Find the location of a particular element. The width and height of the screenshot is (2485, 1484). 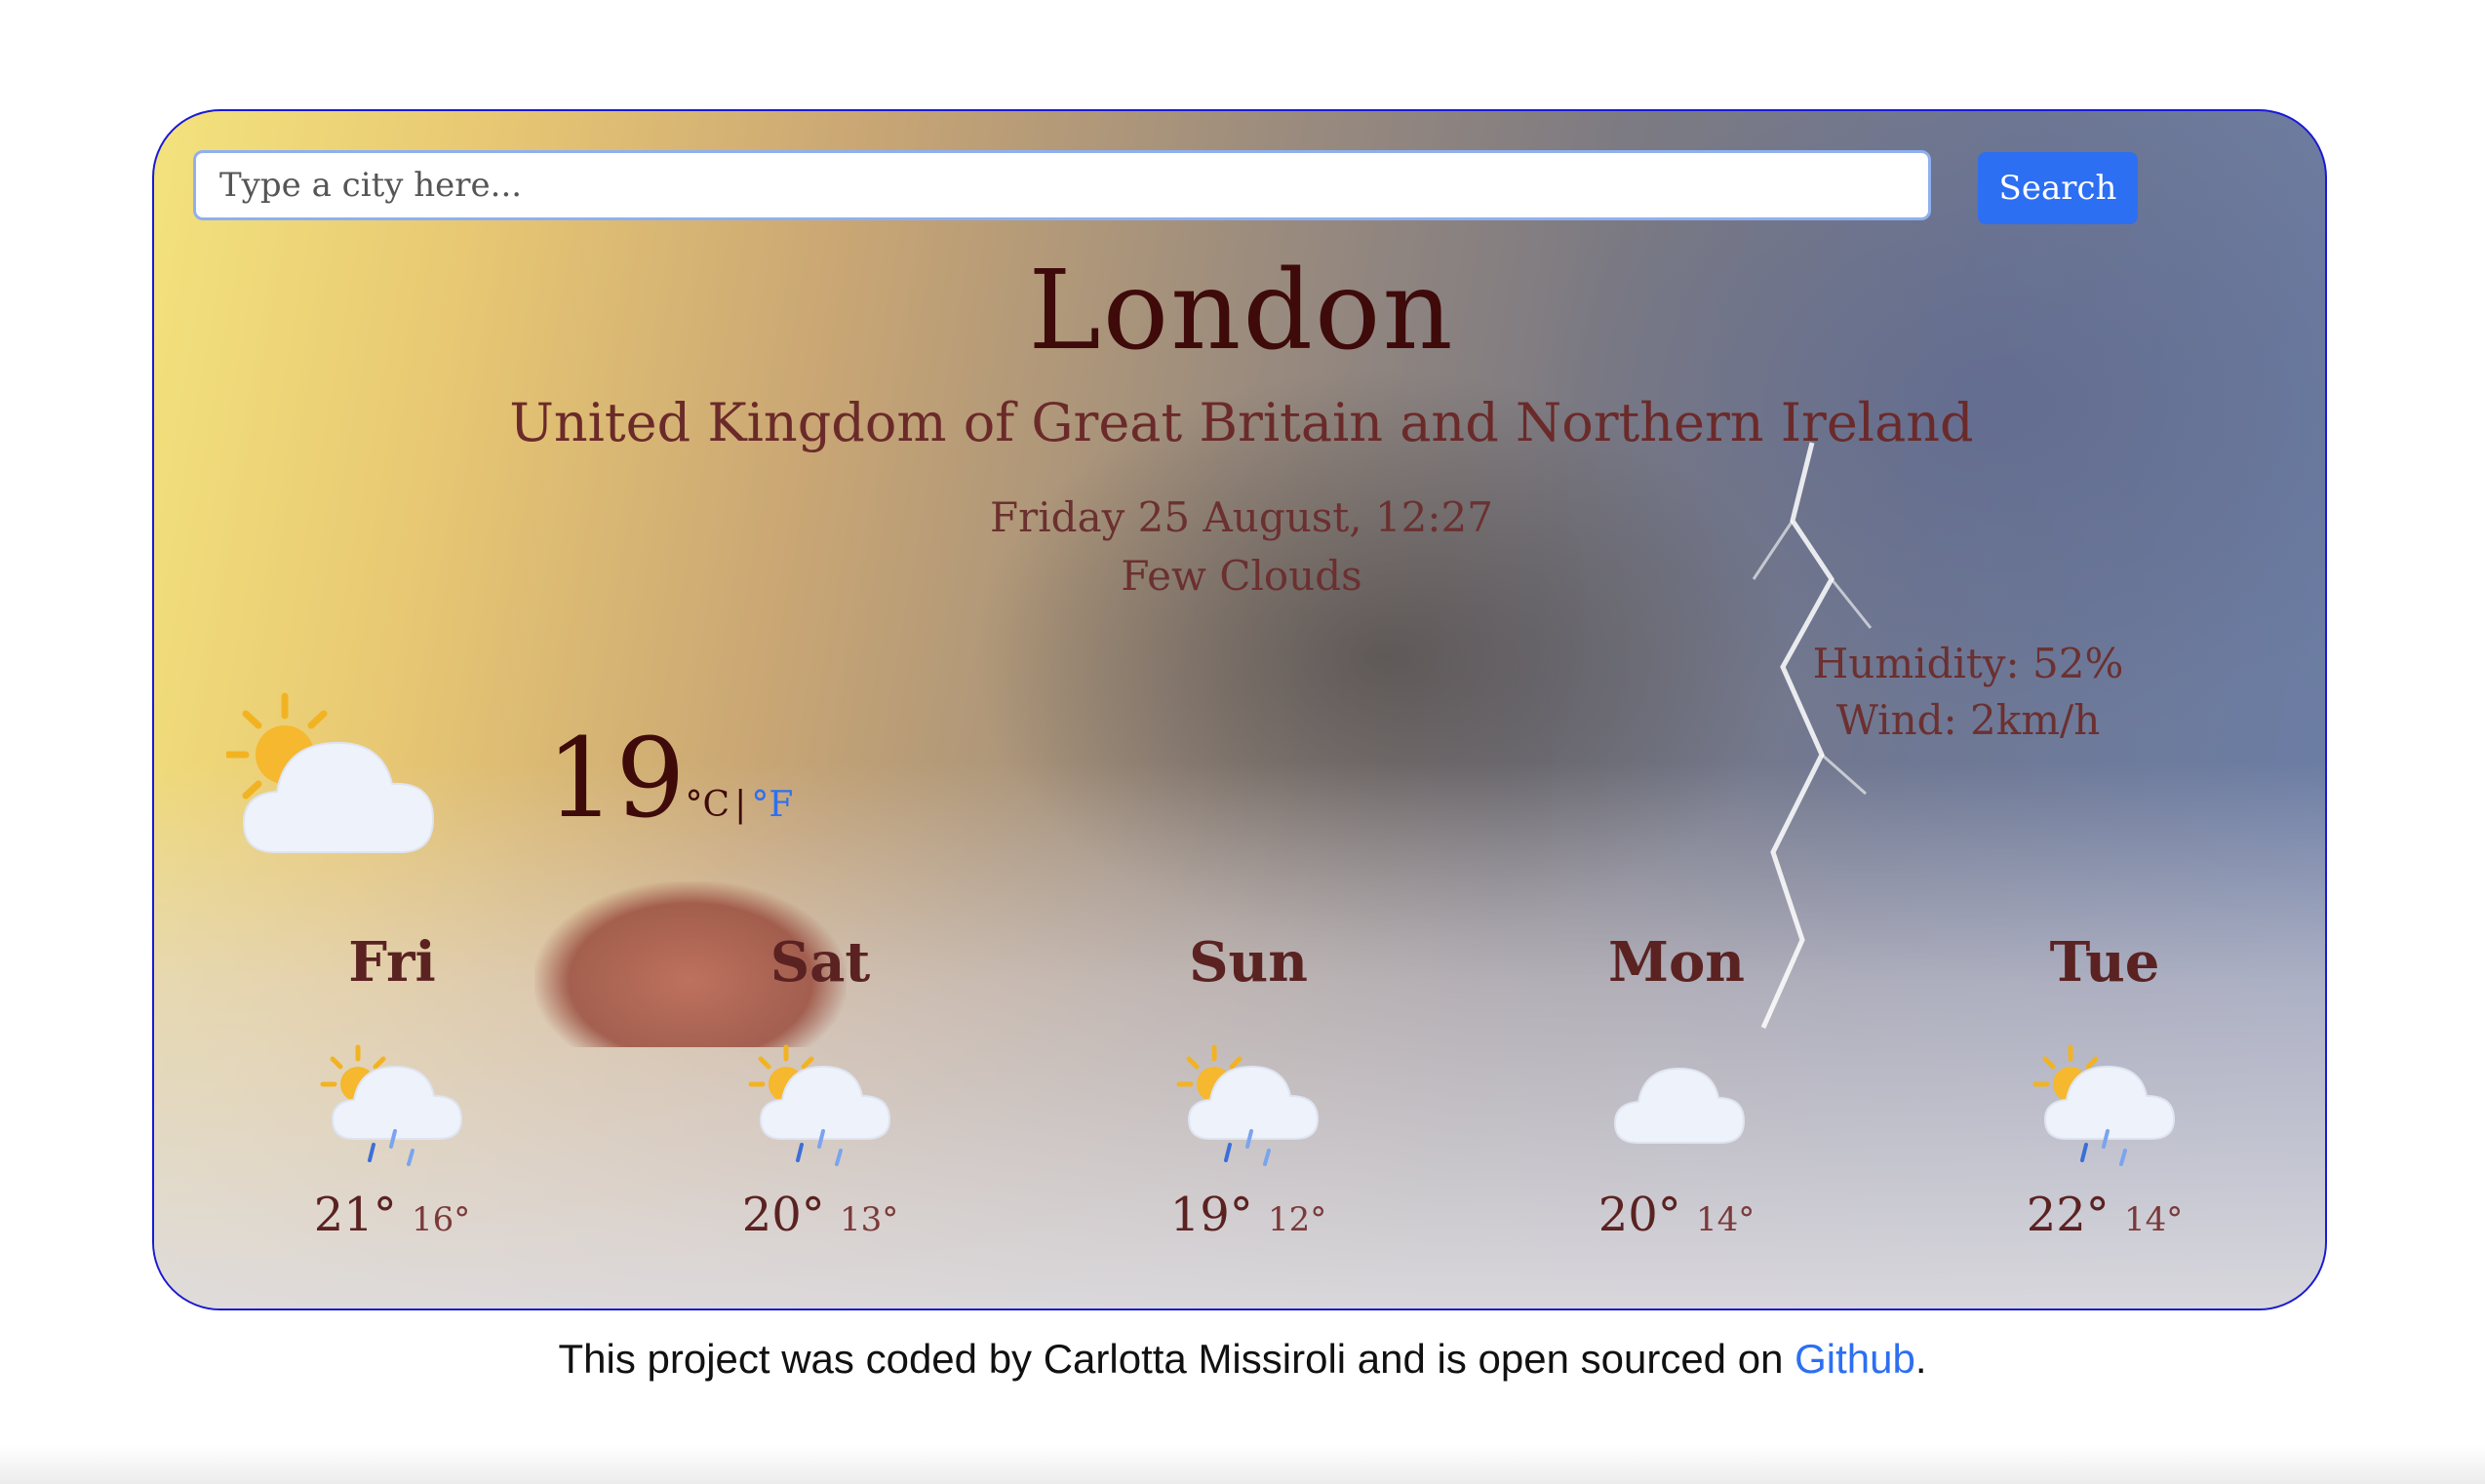

forecast-day-name: Mon is located at coordinates (1676, 962).